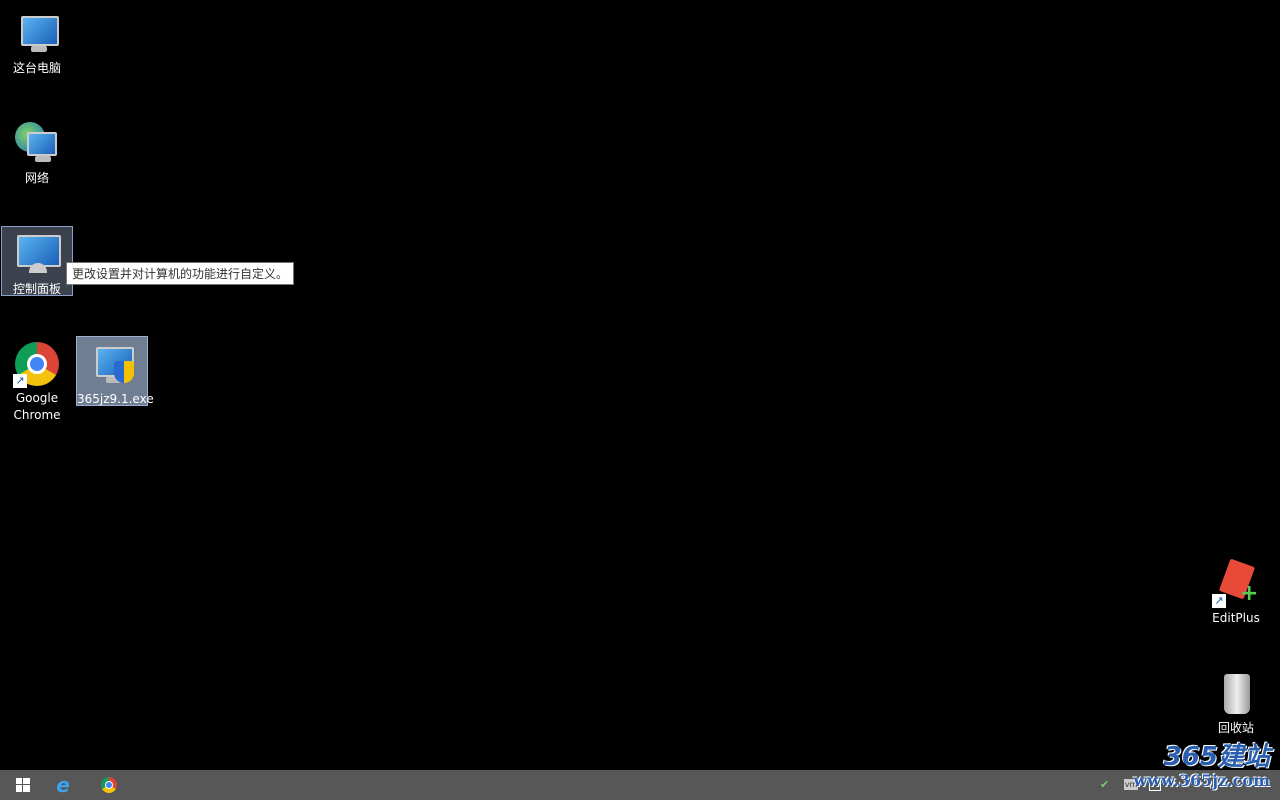  I want to click on tray-network-ok-icon: ✔, so click(1107, 785).